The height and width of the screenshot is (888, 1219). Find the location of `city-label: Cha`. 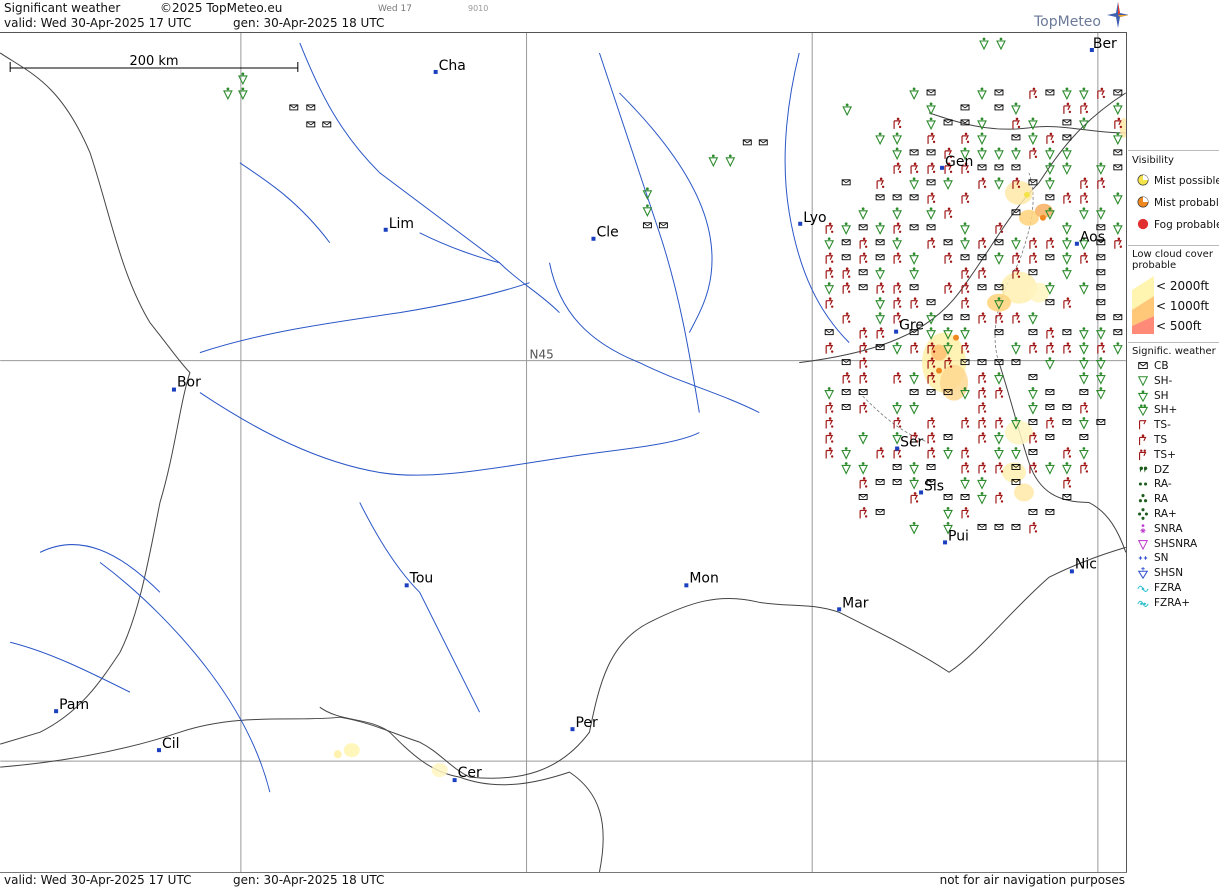

city-label: Cha is located at coordinates (452, 66).